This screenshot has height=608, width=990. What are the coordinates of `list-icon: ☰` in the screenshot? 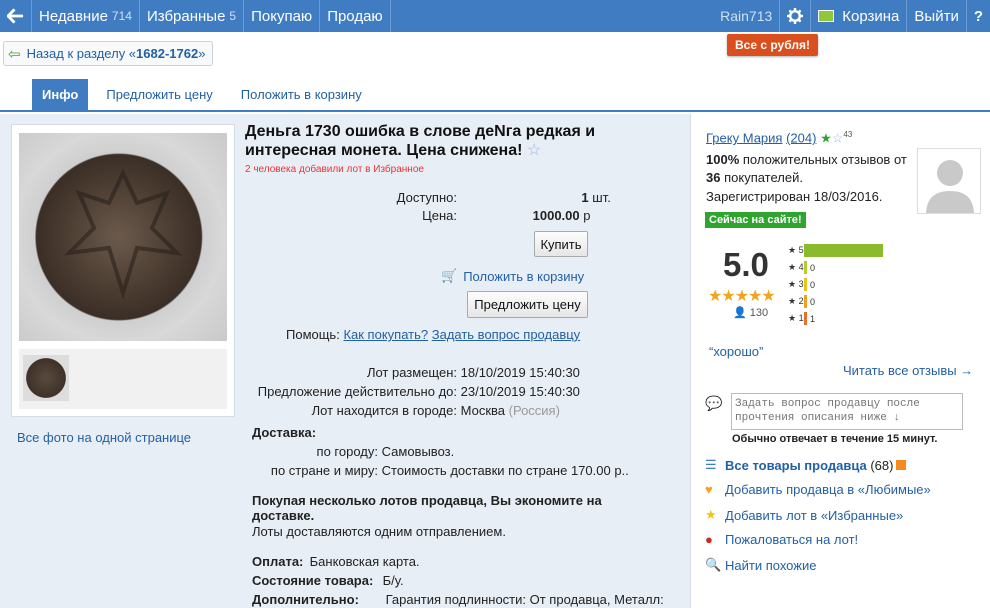 It's located at (711, 464).